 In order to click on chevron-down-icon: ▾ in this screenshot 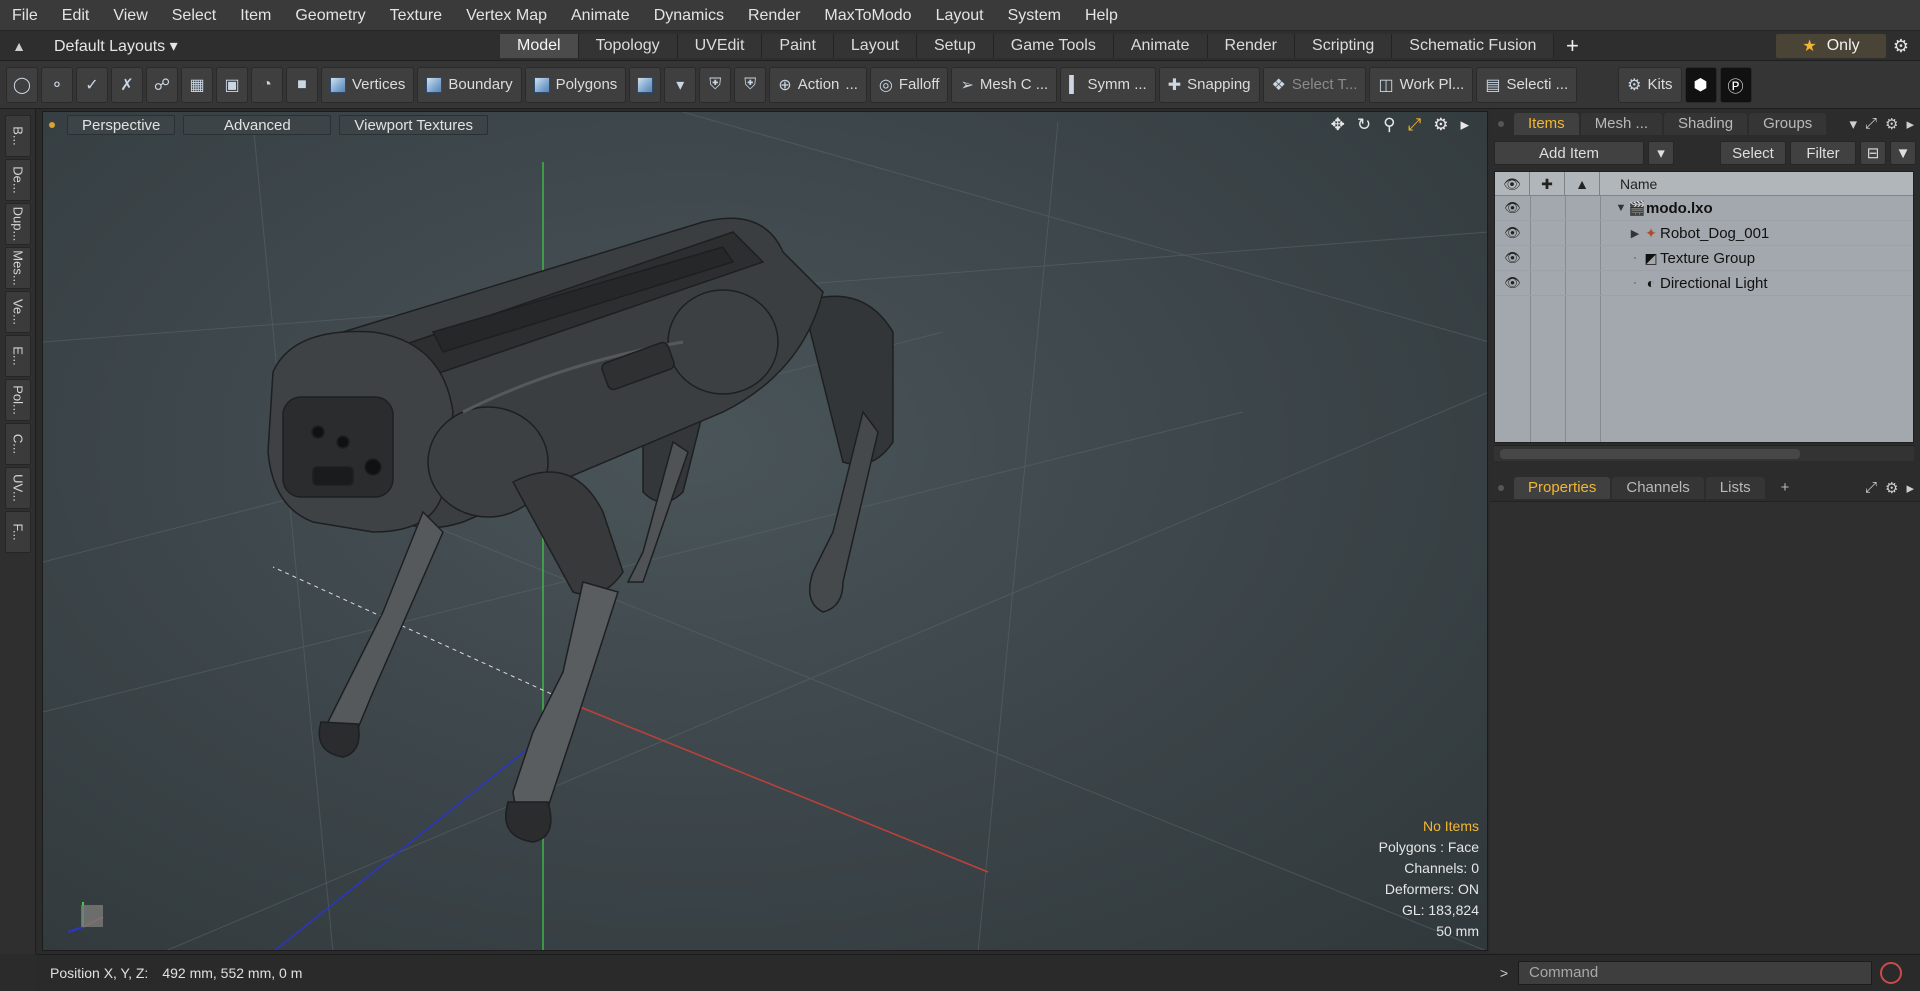, I will do `click(680, 84)`.